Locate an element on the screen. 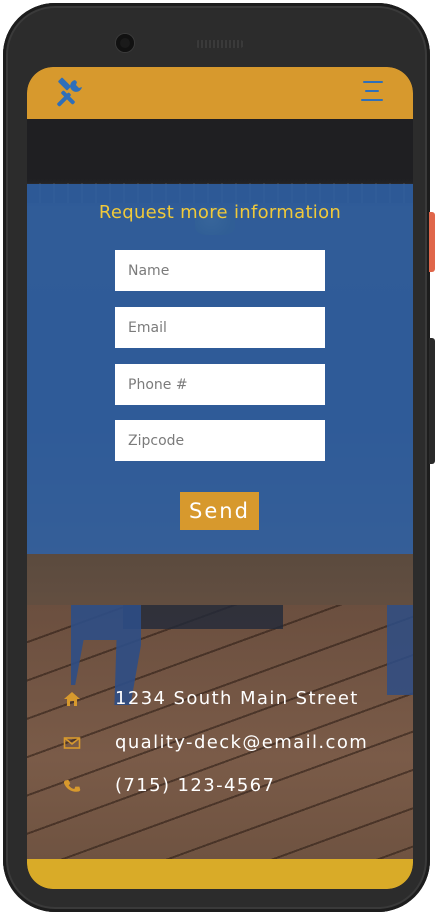 The image size is (437, 919). contact-address: 1234 South Main Street is located at coordinates (220, 700).